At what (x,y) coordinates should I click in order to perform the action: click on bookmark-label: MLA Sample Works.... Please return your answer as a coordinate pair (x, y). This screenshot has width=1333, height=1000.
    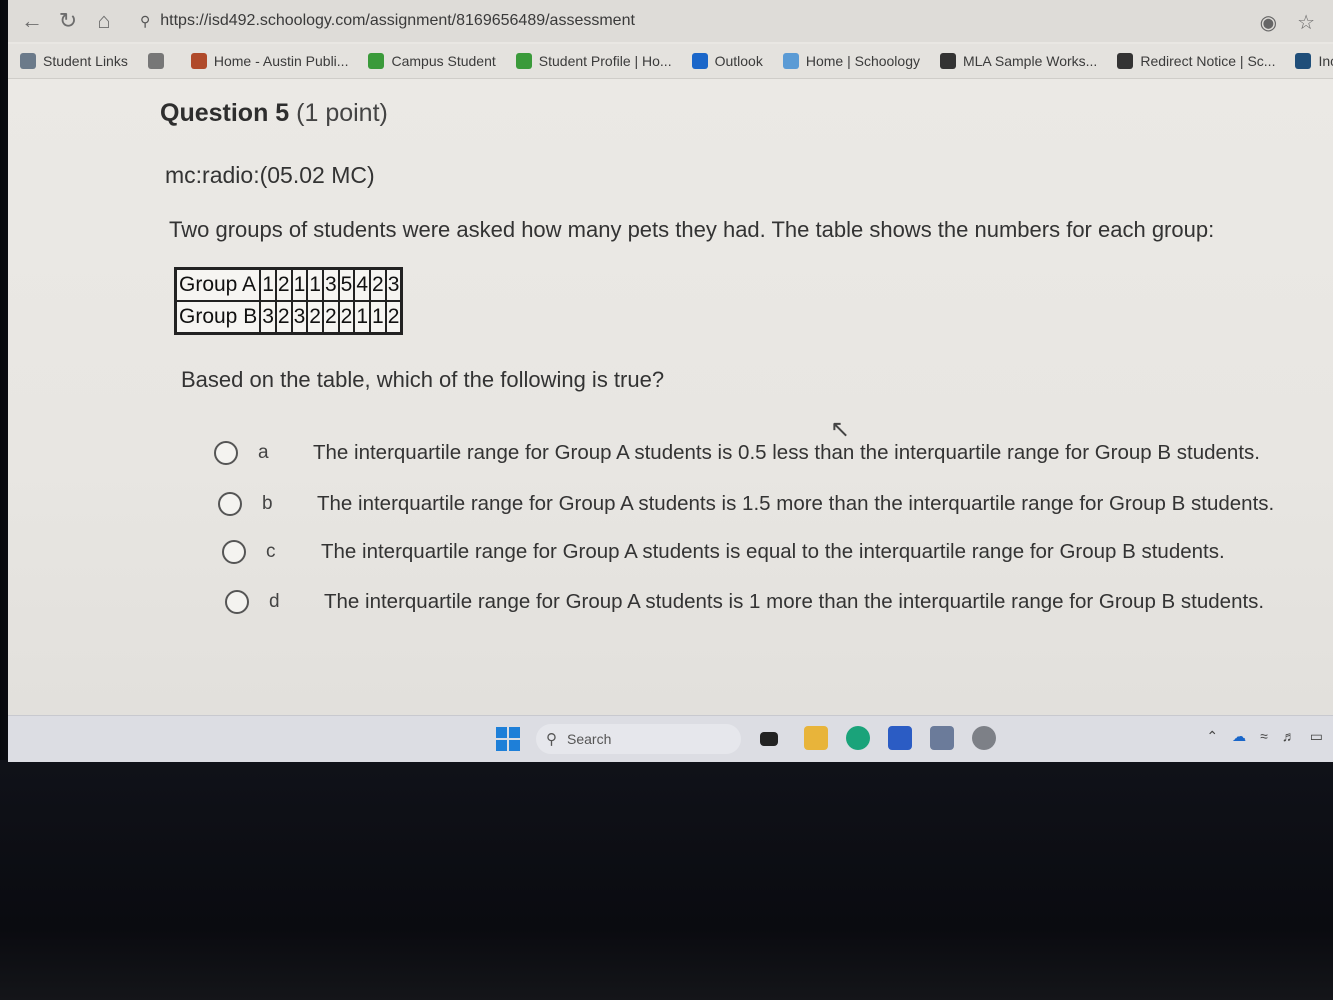
    Looking at the image, I should click on (1030, 61).